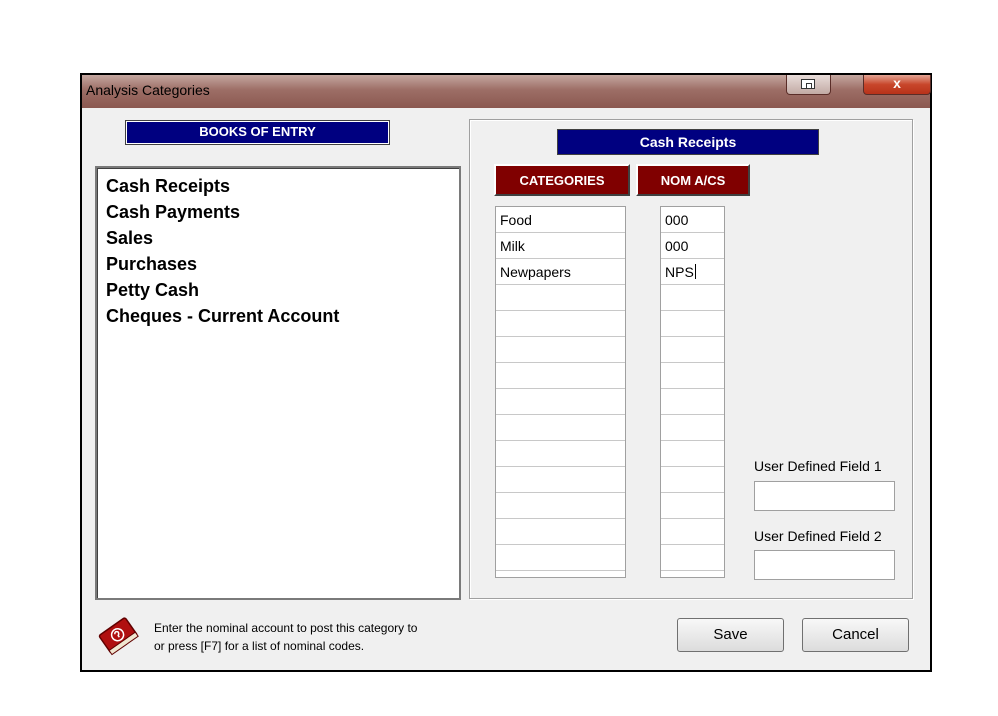 This screenshot has width=998, height=716. I want to click on cancel-button: Cancel, so click(855, 635).